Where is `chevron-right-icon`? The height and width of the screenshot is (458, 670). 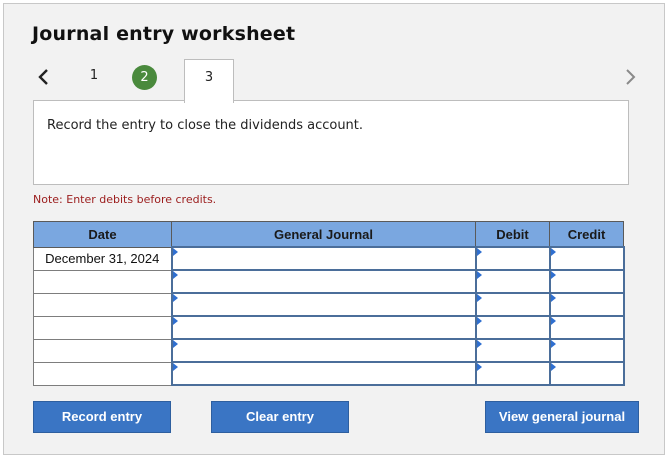
chevron-right-icon is located at coordinates (630, 77).